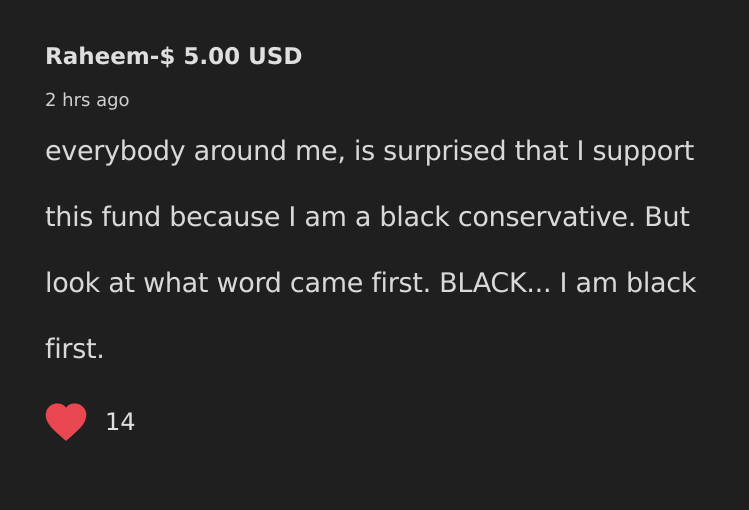 The height and width of the screenshot is (510, 749). What do you see at coordinates (66, 421) in the screenshot?
I see `heart-icon` at bounding box center [66, 421].